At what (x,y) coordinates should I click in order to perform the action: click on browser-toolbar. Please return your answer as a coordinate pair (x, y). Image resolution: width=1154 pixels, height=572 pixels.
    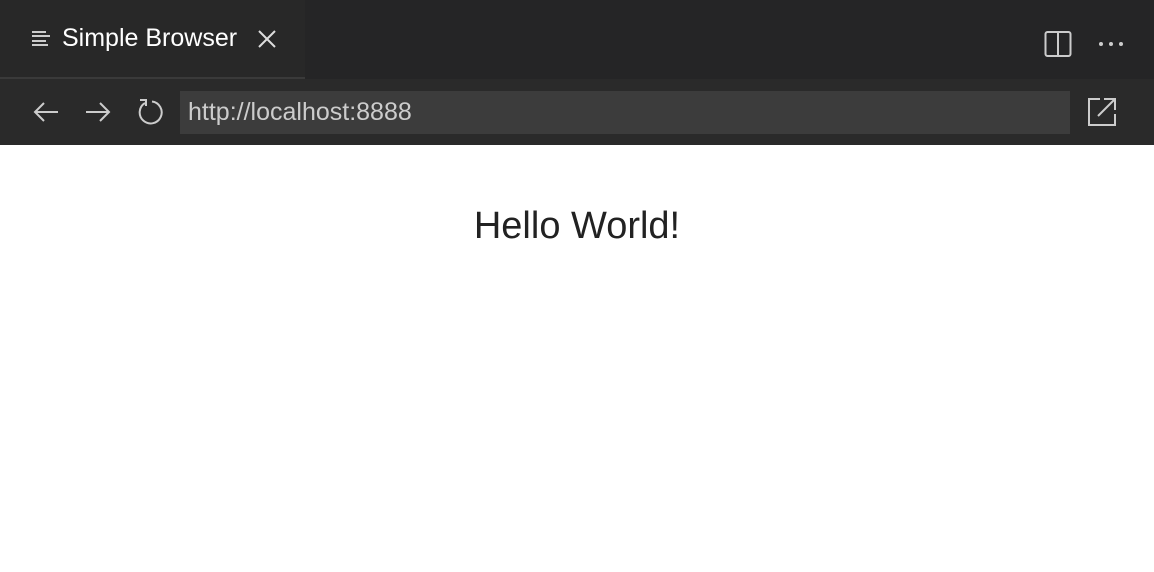
    Looking at the image, I should click on (577, 112).